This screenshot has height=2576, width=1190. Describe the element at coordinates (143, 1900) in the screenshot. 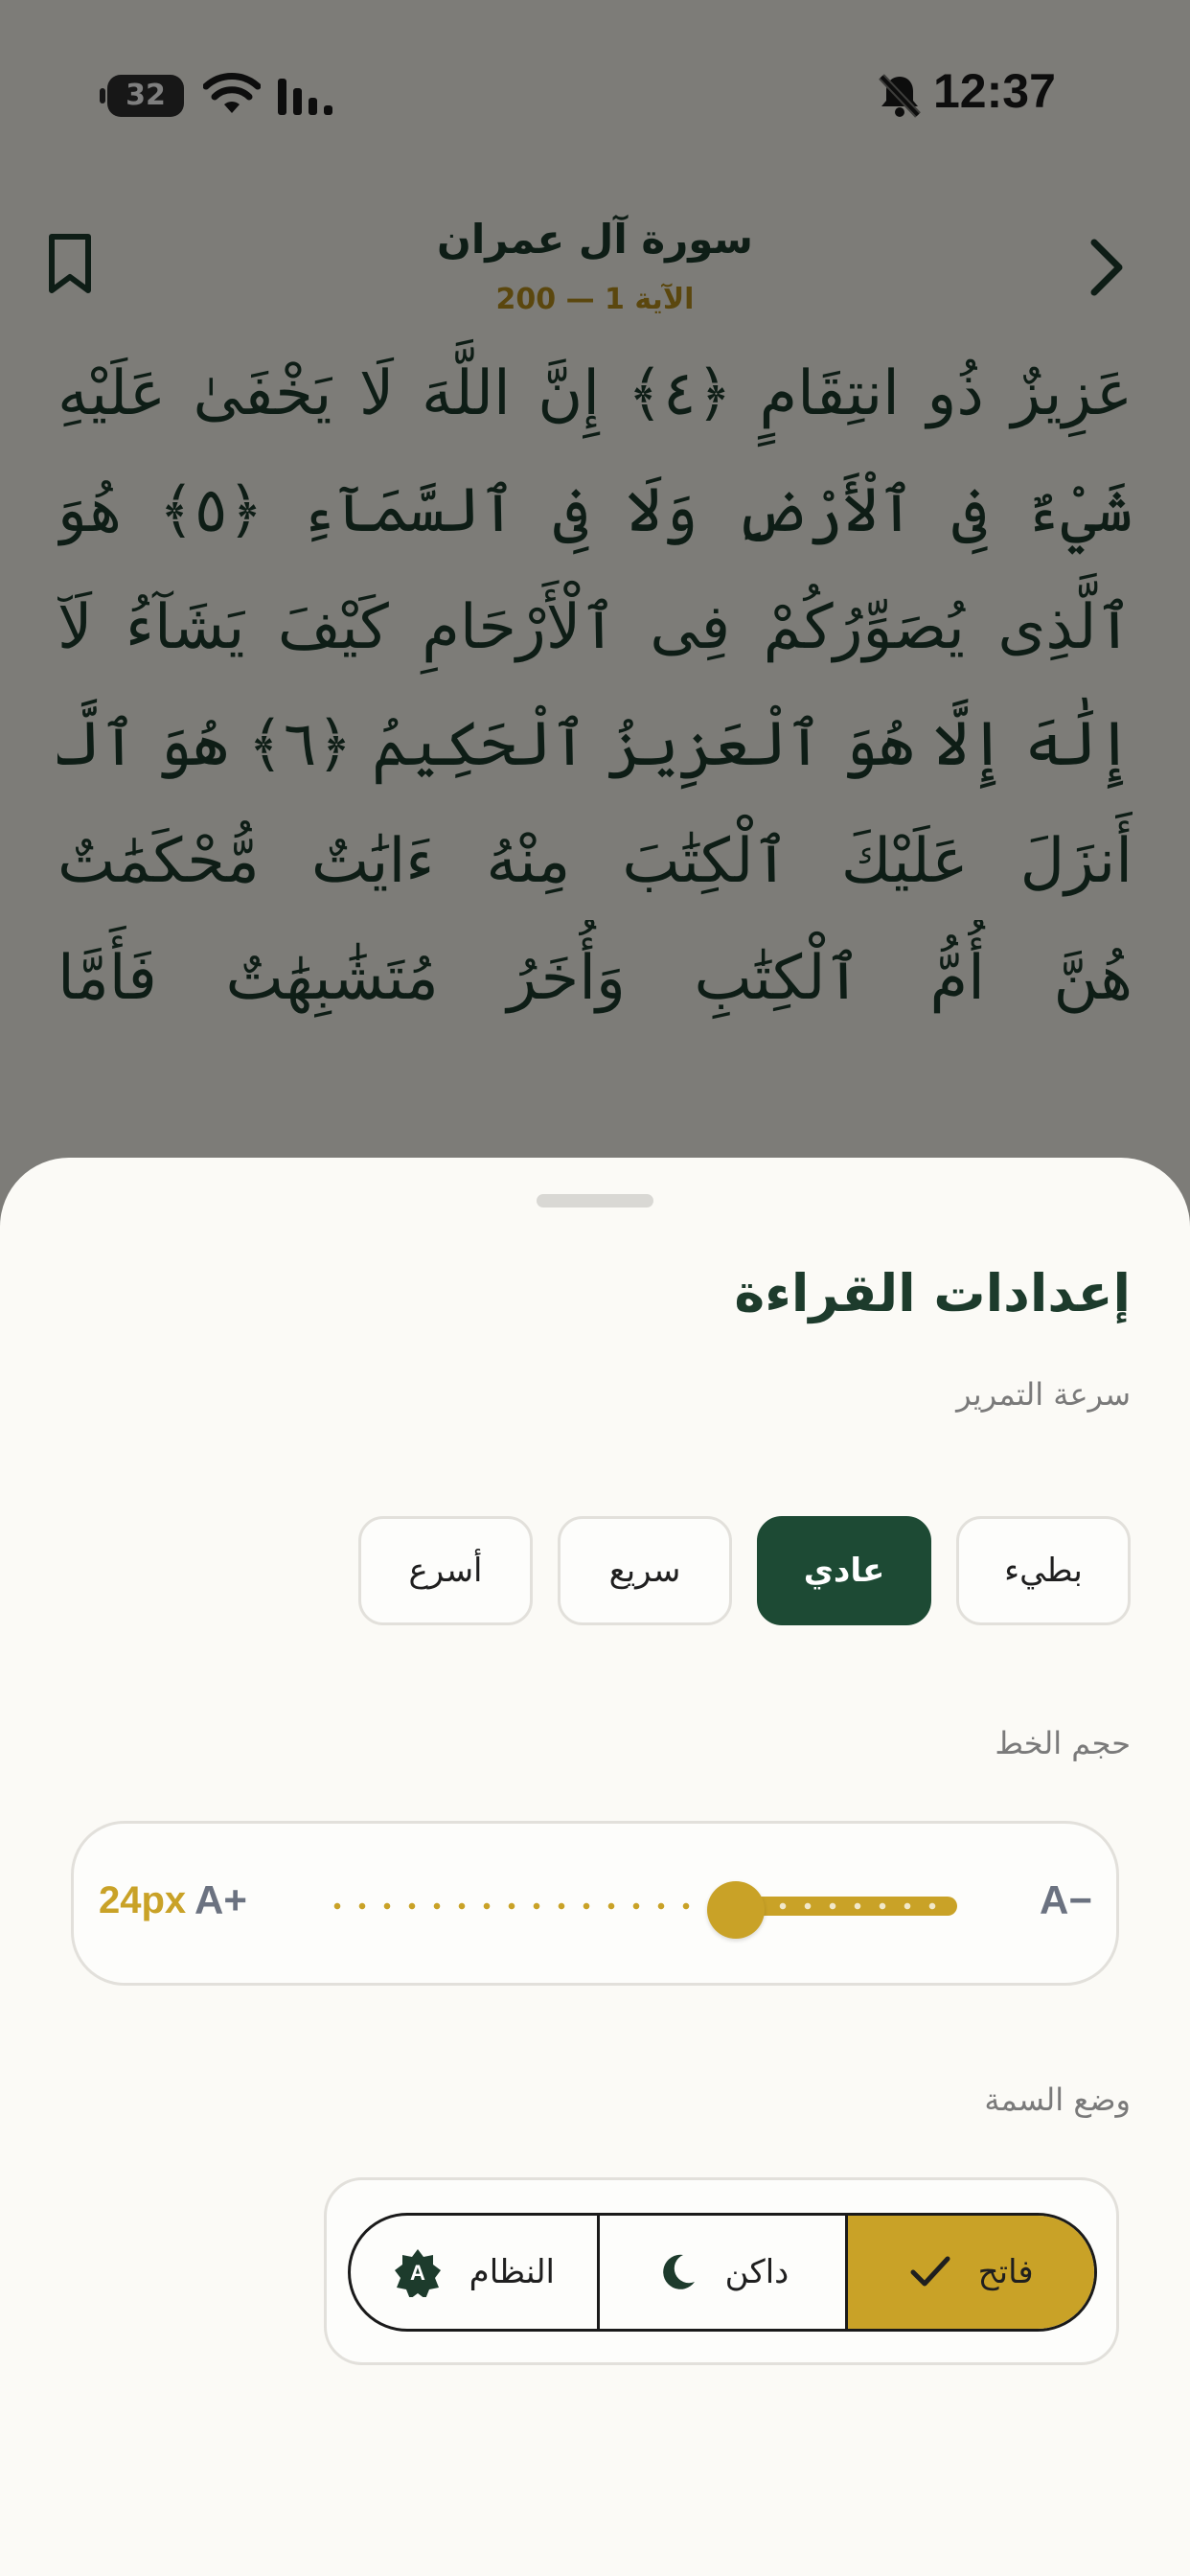

I see `font-size-value: 24px` at that location.